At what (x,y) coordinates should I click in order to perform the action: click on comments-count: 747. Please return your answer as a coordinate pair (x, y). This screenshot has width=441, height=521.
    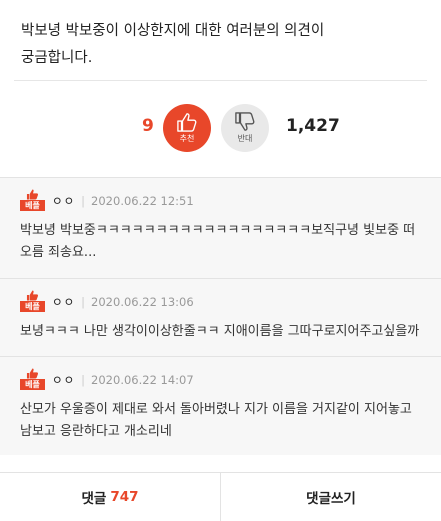
    Looking at the image, I should click on (124, 497).